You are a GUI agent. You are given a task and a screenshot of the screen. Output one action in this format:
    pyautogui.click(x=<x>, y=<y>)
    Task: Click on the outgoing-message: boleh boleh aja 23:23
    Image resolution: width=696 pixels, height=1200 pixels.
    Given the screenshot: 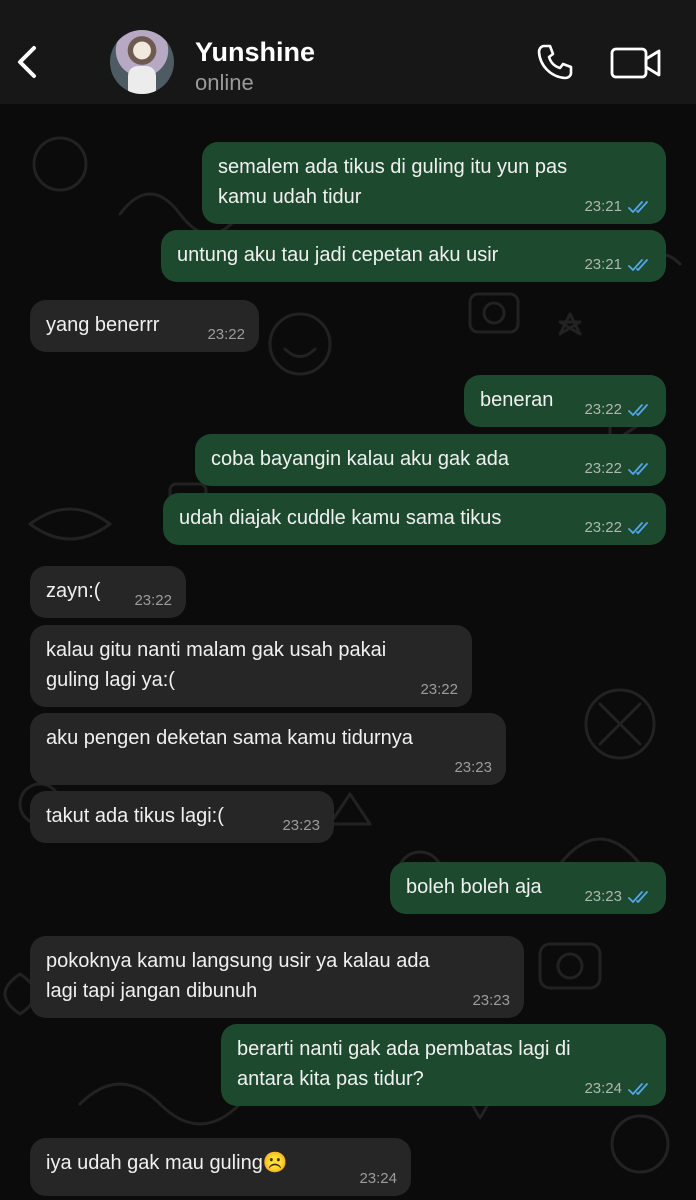 What is the action you would take?
    pyautogui.click(x=528, y=888)
    